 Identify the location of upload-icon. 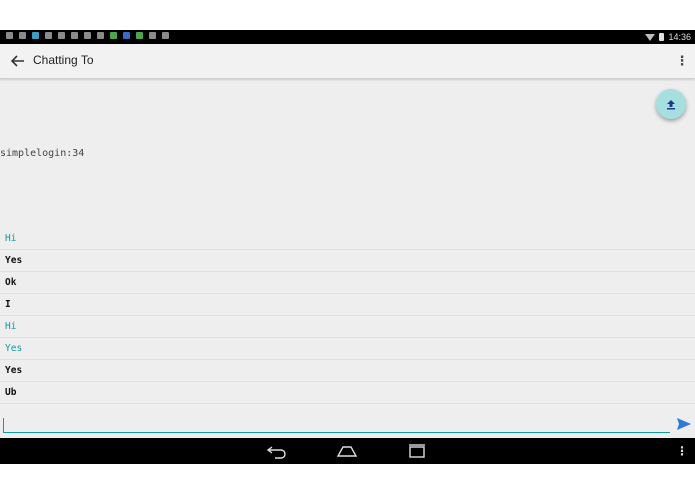
(671, 104).